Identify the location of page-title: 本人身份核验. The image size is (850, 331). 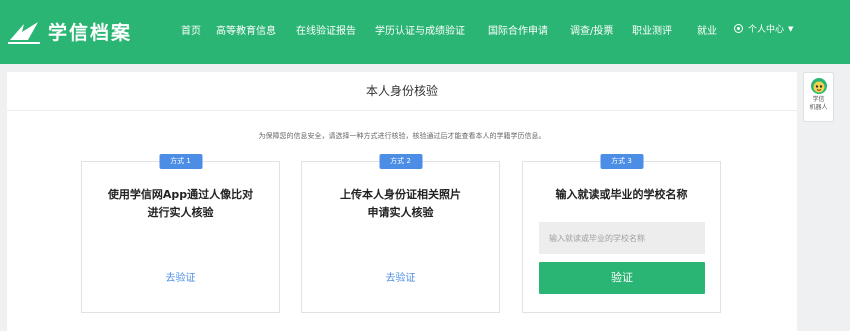
(402, 91).